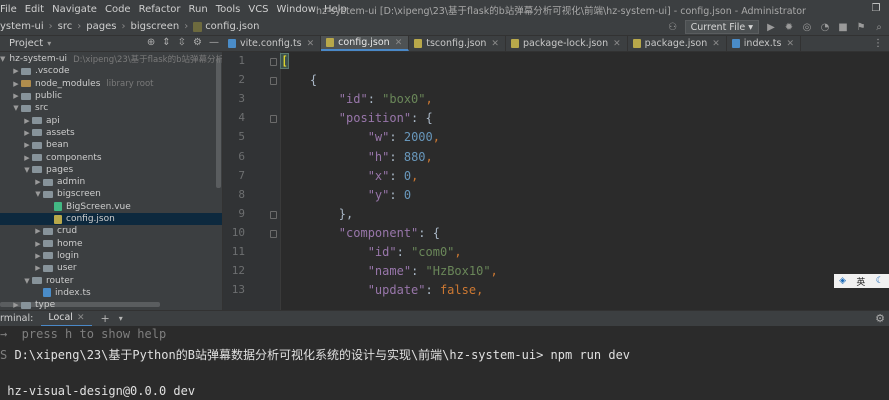  I want to click on menu-item: Edit, so click(34, 9).